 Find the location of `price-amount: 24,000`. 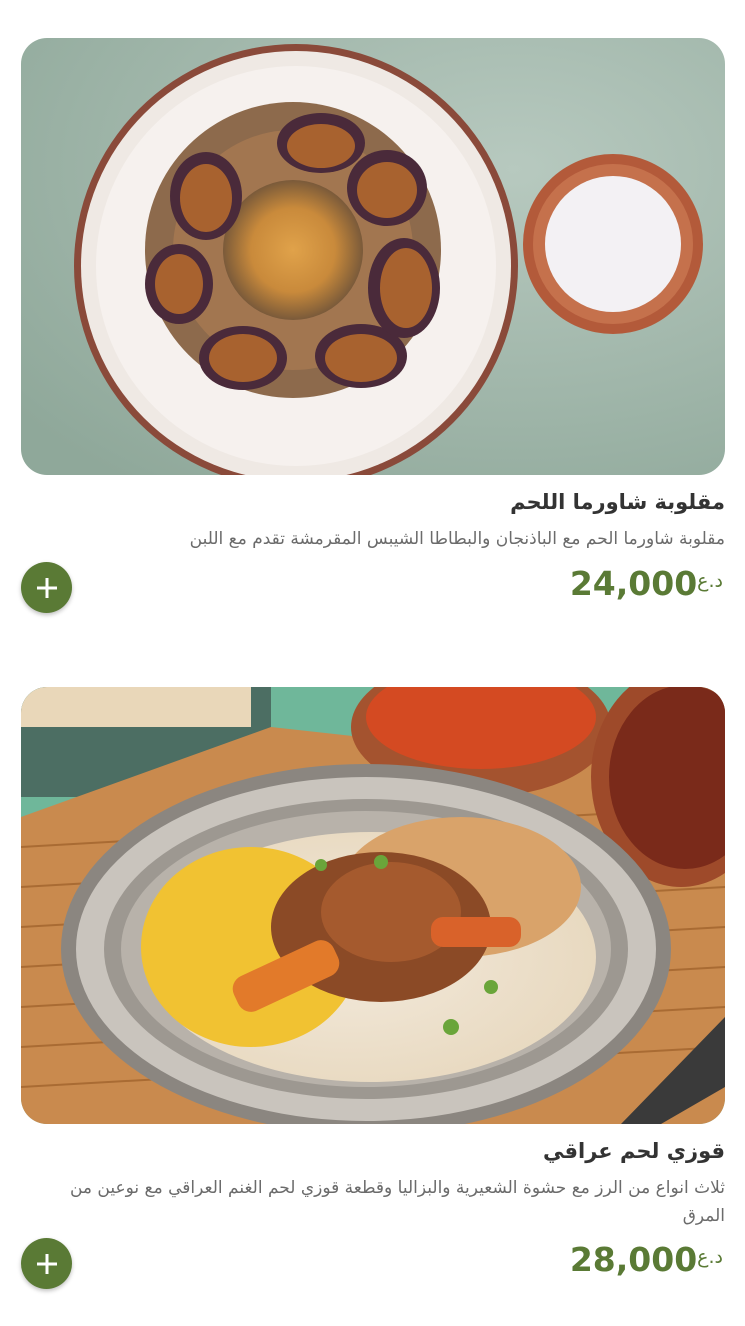

price-amount: 24,000 is located at coordinates (633, 583).